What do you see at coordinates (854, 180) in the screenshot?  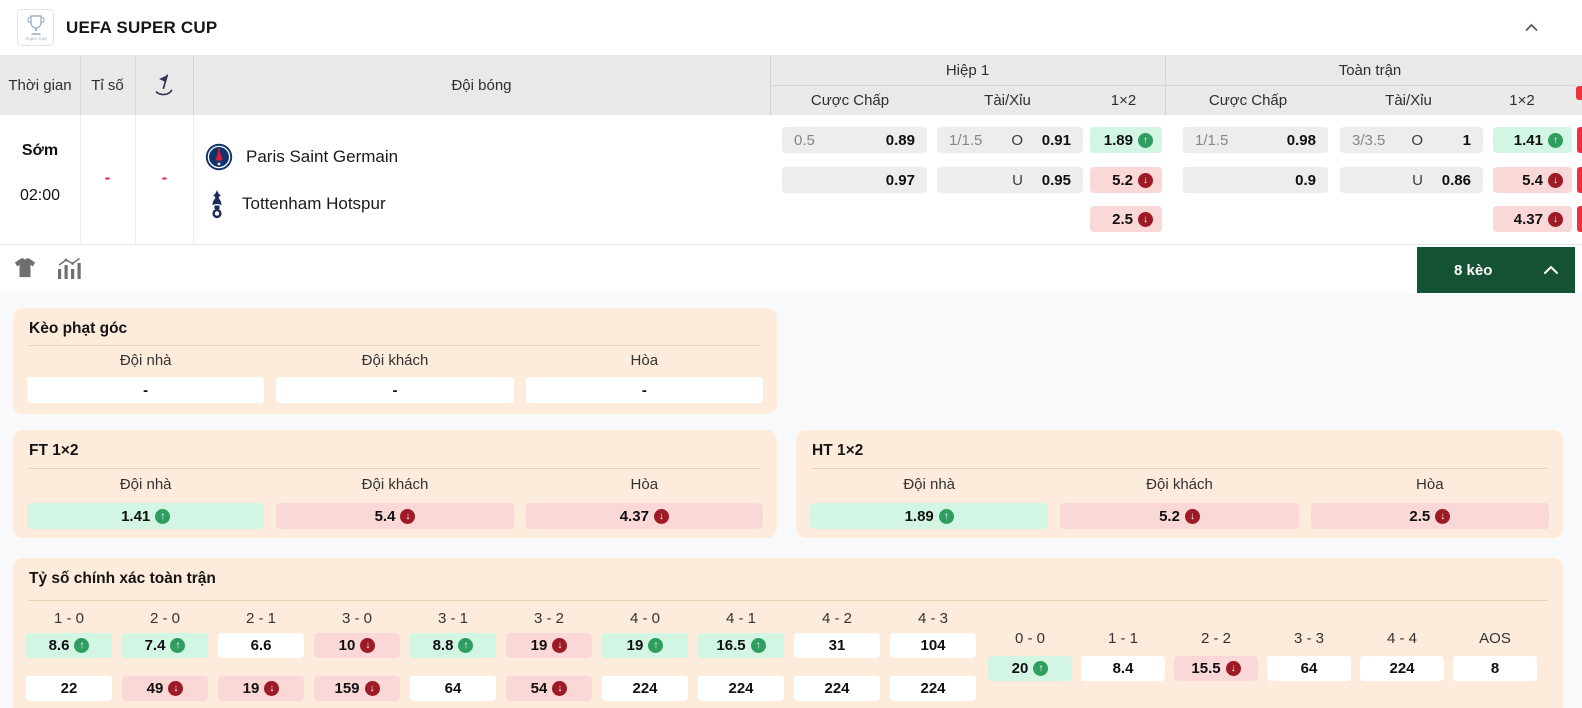 I see `h1-handicap-away-odds: 0.97` at bounding box center [854, 180].